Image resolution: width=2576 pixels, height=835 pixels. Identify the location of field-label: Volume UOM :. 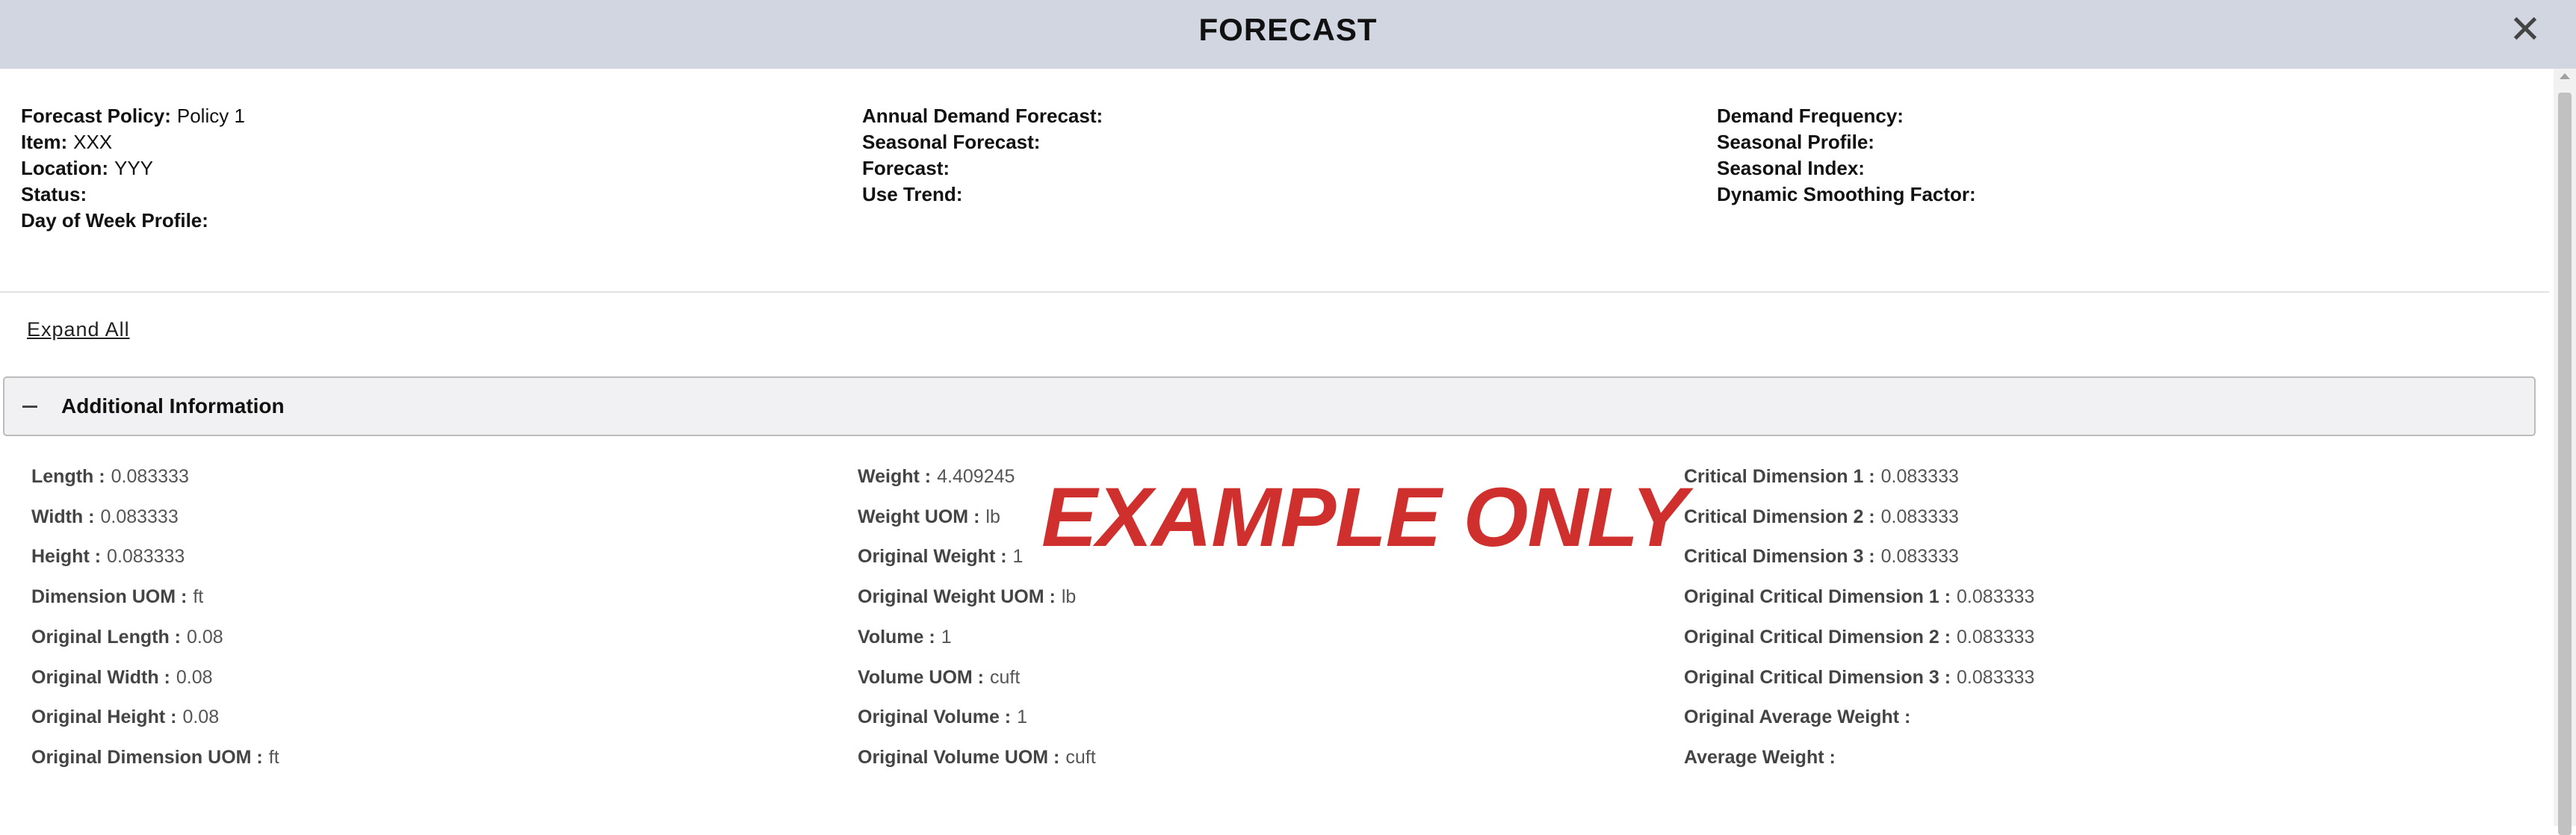
(921, 677).